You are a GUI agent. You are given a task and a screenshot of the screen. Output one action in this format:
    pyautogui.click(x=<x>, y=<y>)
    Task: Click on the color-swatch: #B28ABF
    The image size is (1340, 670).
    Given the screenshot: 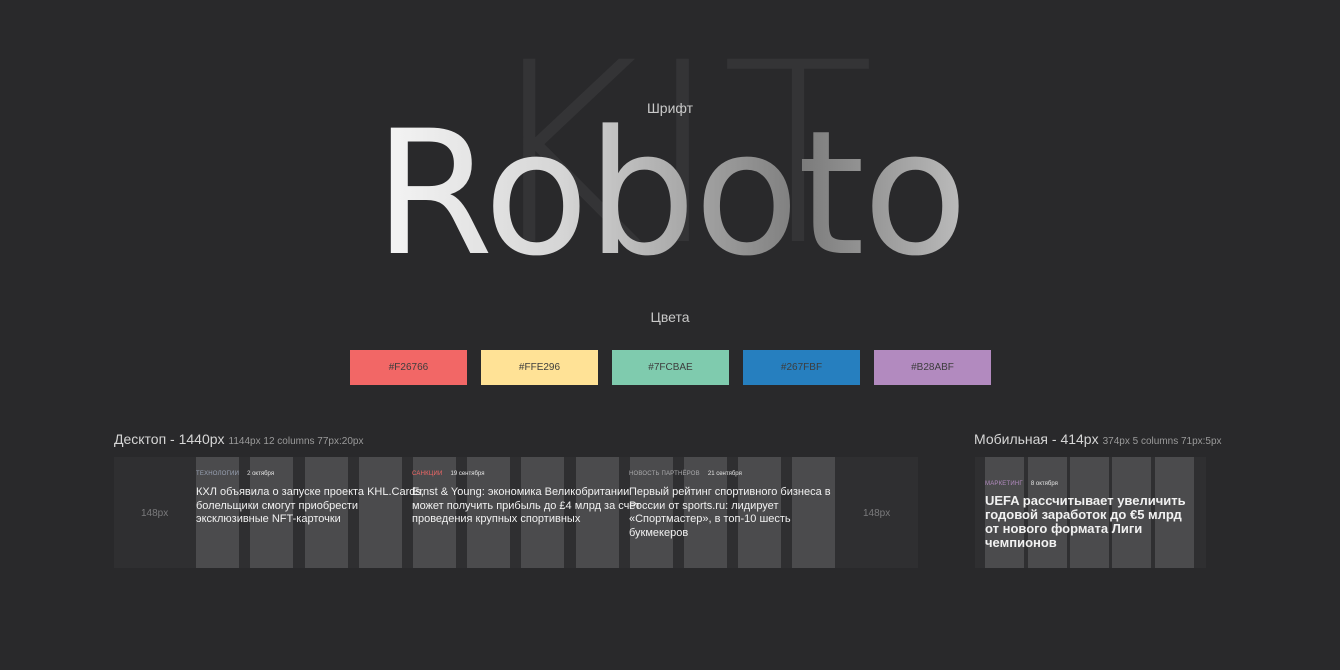 What is the action you would take?
    pyautogui.click(x=932, y=367)
    